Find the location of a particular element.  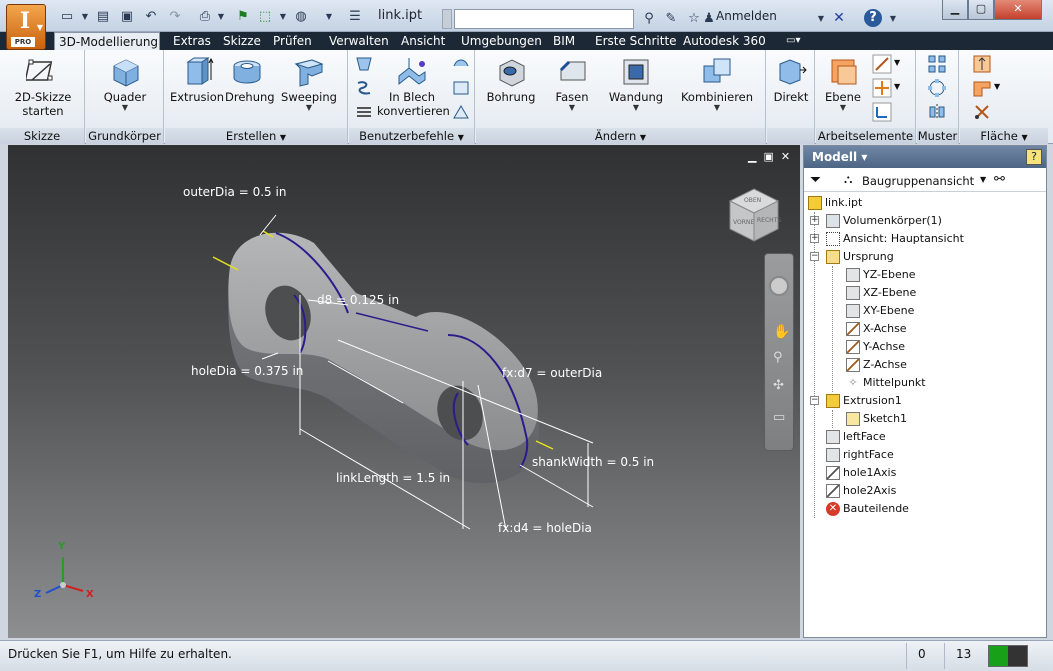

work-point-dropdown-icon: ▼ is located at coordinates (897, 86).